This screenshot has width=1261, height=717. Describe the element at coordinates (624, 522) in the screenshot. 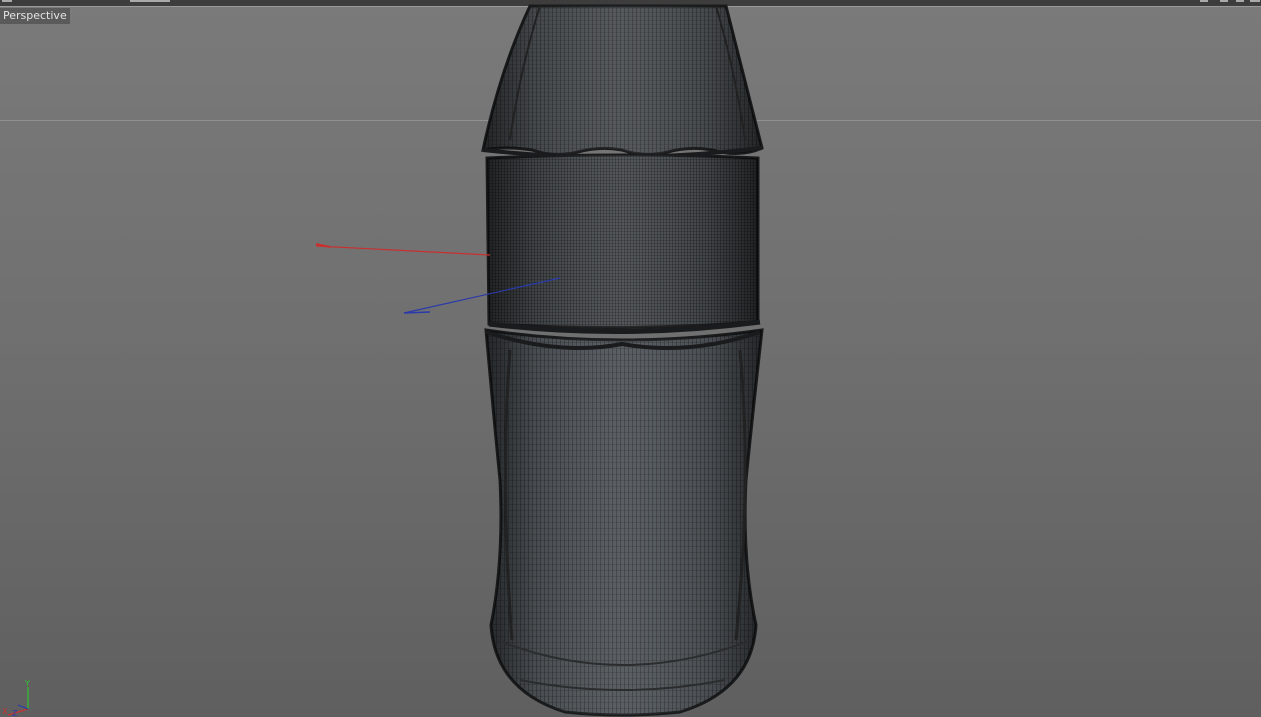

I see `bottle-body` at that location.